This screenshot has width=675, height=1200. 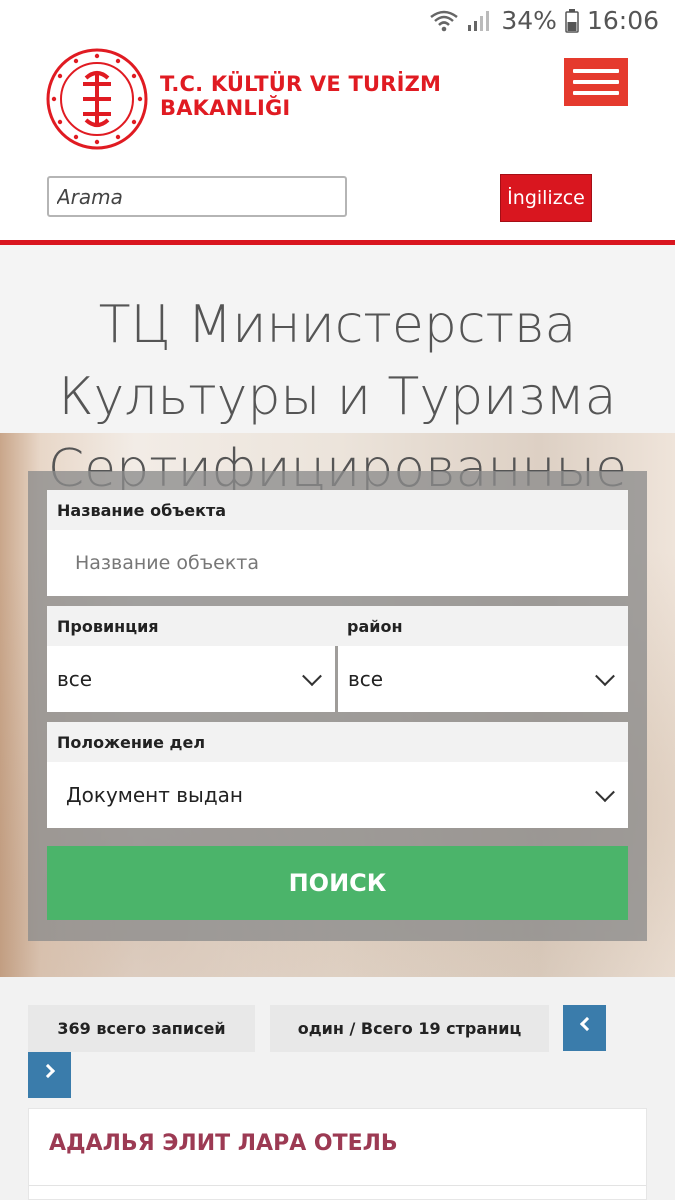 I want to click on status-label: Положение дел, so click(x=337, y=742).